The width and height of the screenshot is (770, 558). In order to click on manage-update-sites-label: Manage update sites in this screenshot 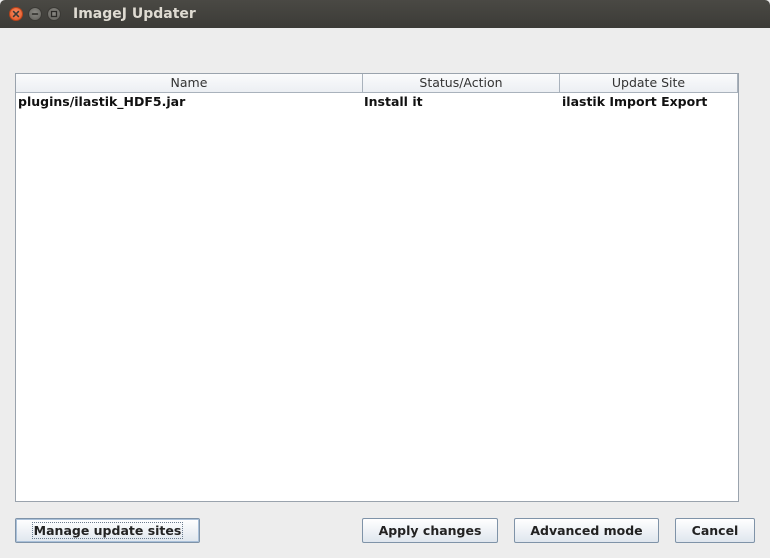, I will do `click(107, 530)`.